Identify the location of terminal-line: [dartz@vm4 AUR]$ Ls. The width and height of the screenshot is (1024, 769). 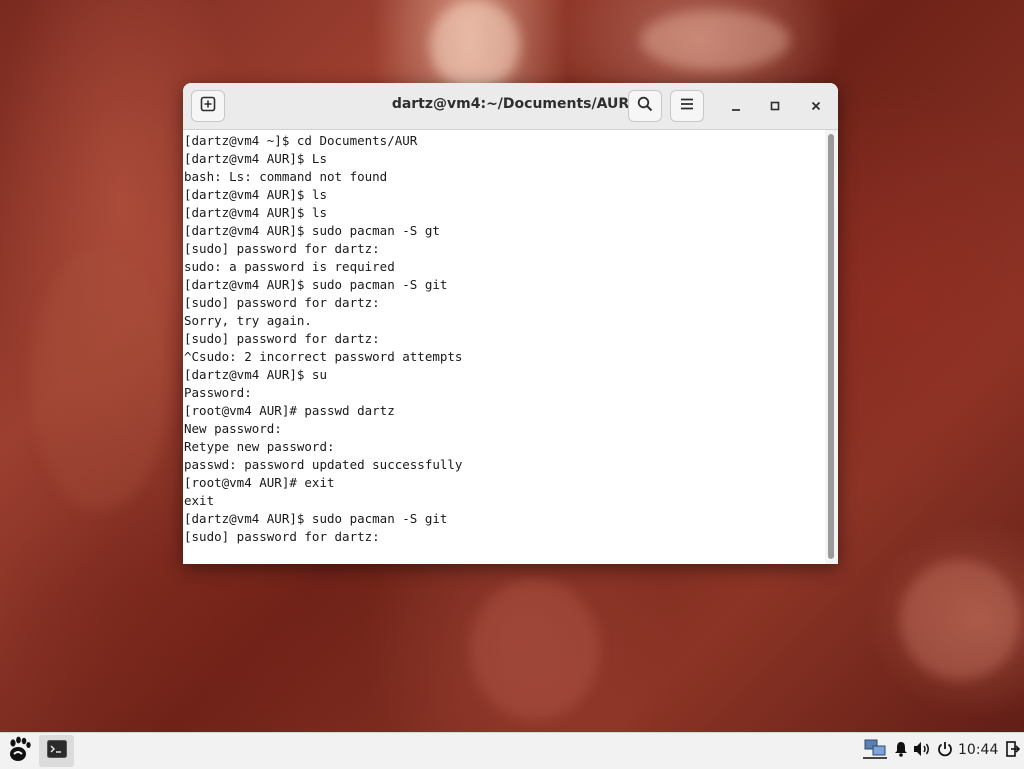
(255, 158).